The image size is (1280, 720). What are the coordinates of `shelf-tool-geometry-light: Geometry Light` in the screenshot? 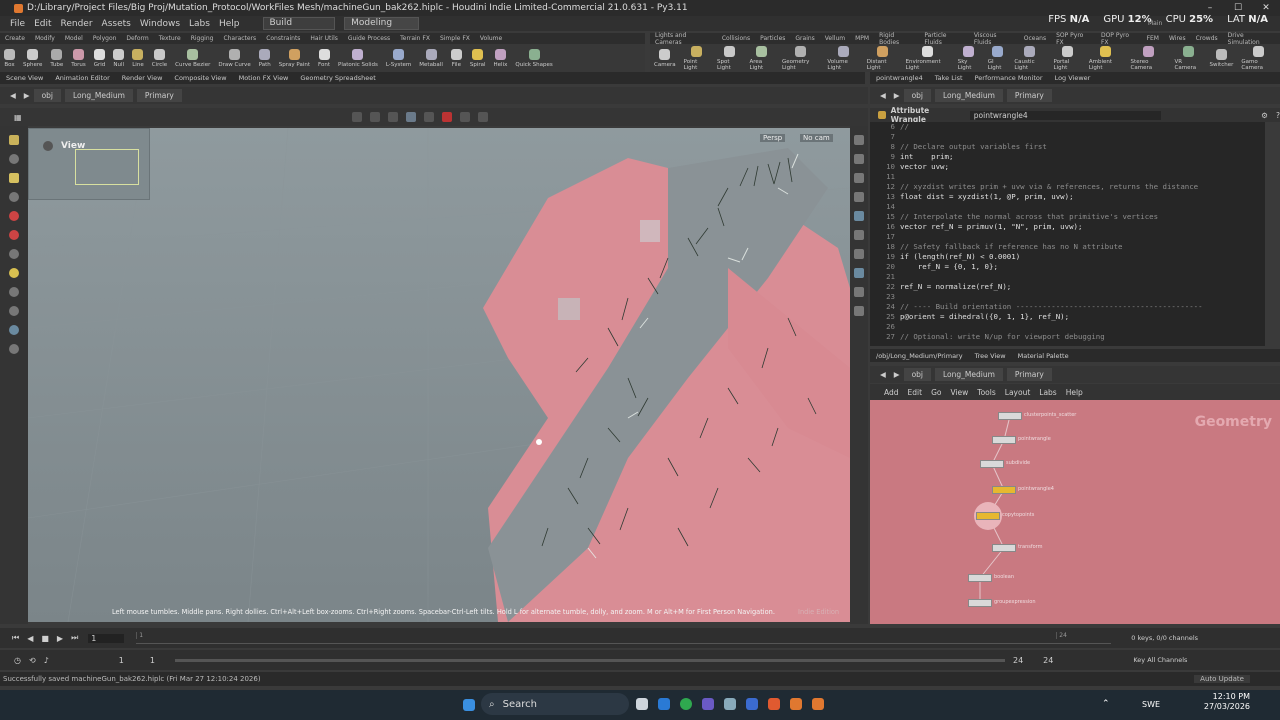 It's located at (800, 58).